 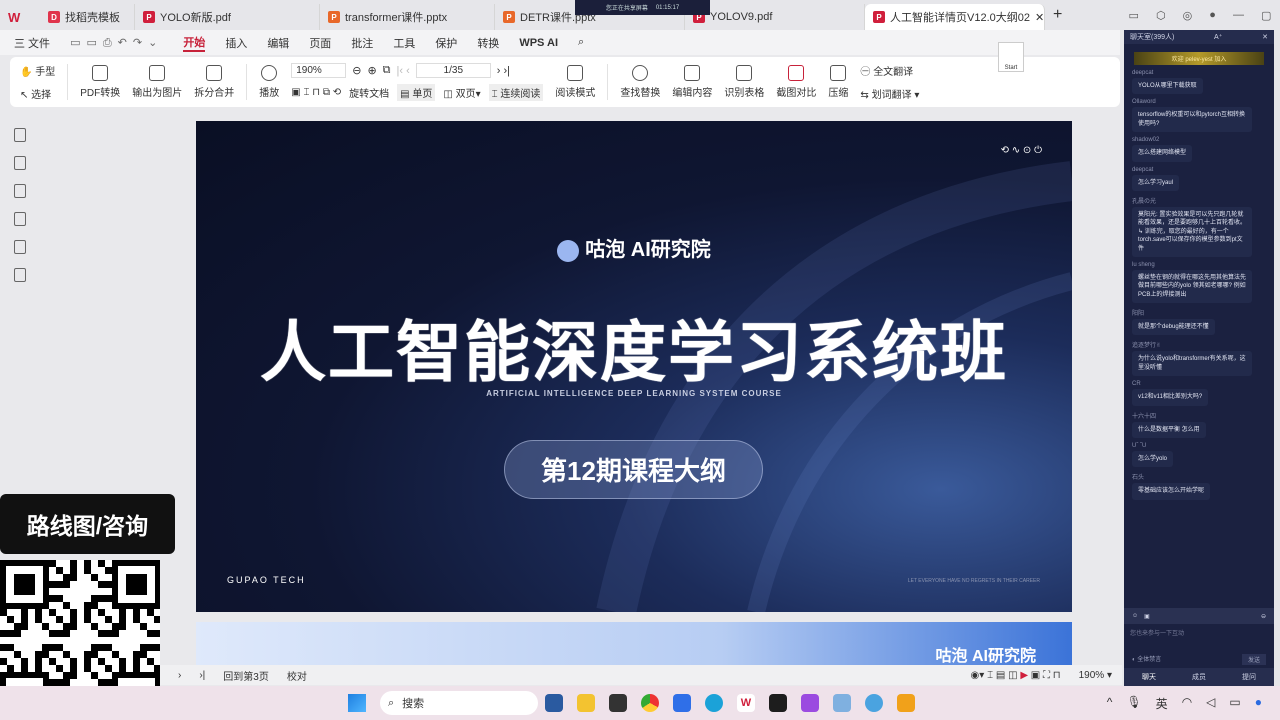 What do you see at coordinates (586, 703) in the screenshot?
I see `file-explorer-icon` at bounding box center [586, 703].